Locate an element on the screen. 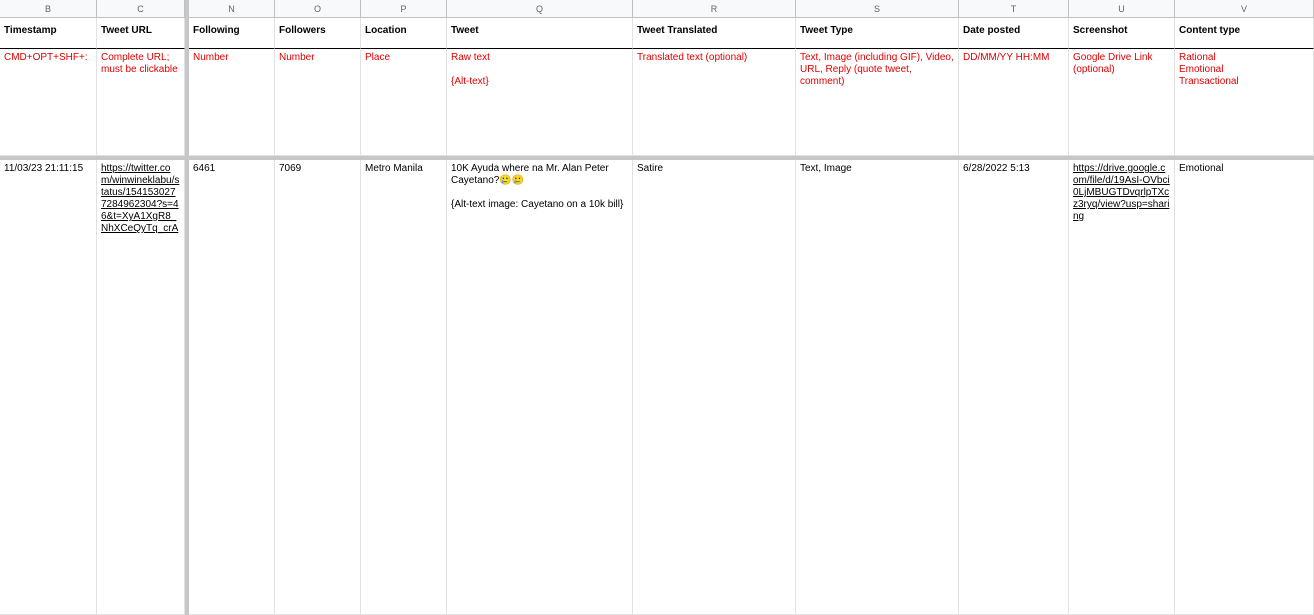 The height and width of the screenshot is (615, 1314). data-cell-timestamp: 11/03/23 21:11:15 is located at coordinates (48, 387).